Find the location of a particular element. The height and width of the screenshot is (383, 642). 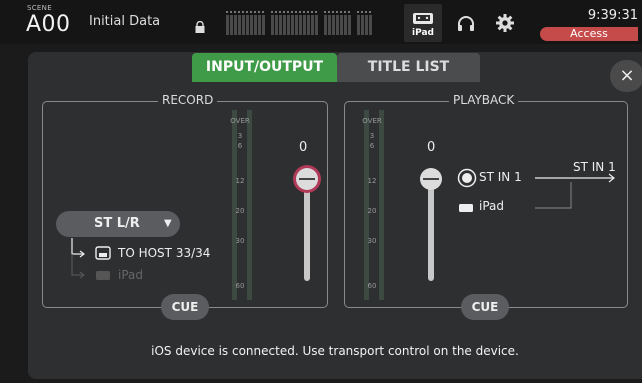

access-button: Access is located at coordinates (589, 34).